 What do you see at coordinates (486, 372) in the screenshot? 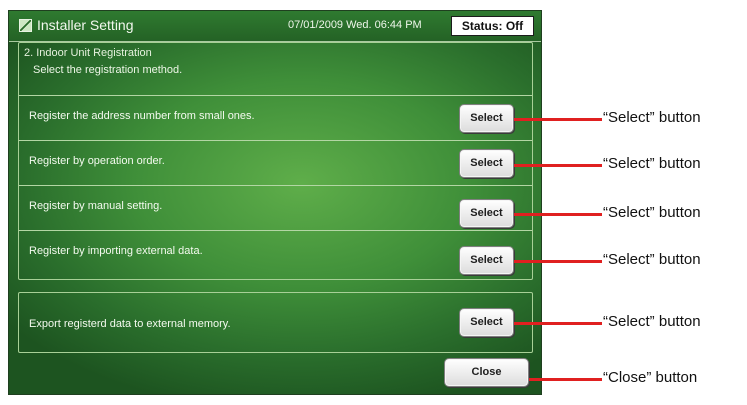
I see `close-button: Close` at bounding box center [486, 372].